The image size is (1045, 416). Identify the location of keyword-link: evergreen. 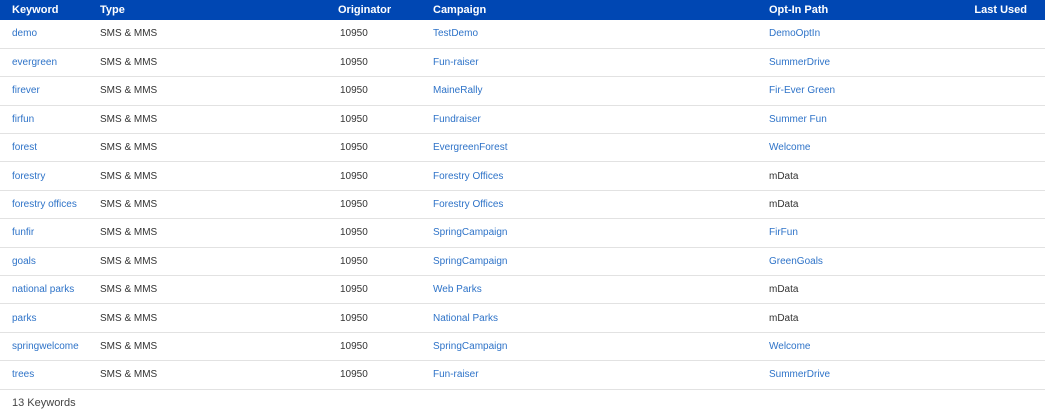
(34, 62).